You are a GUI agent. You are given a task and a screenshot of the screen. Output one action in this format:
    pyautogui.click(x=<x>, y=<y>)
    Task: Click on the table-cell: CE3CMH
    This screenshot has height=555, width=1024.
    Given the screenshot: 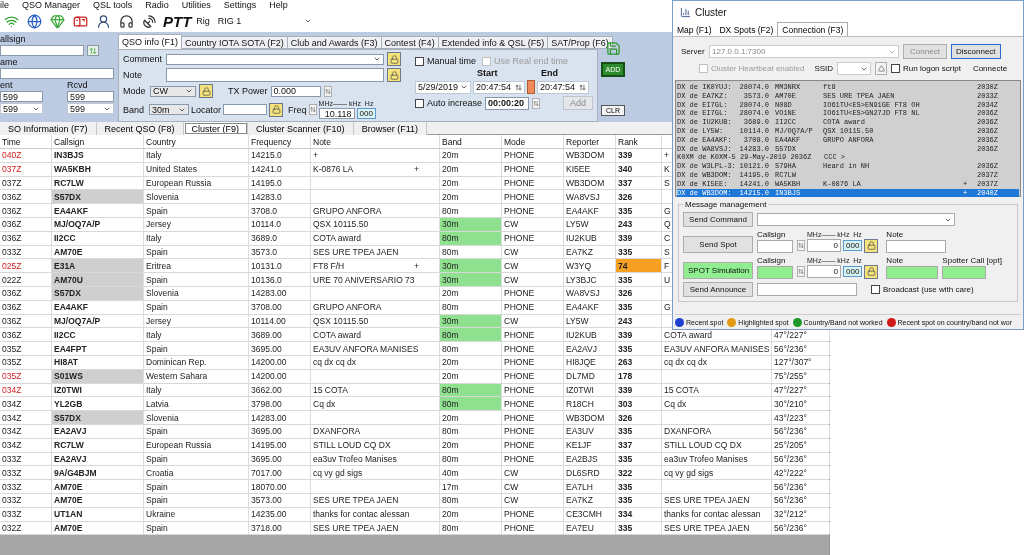 What is the action you would take?
    pyautogui.click(x=590, y=514)
    